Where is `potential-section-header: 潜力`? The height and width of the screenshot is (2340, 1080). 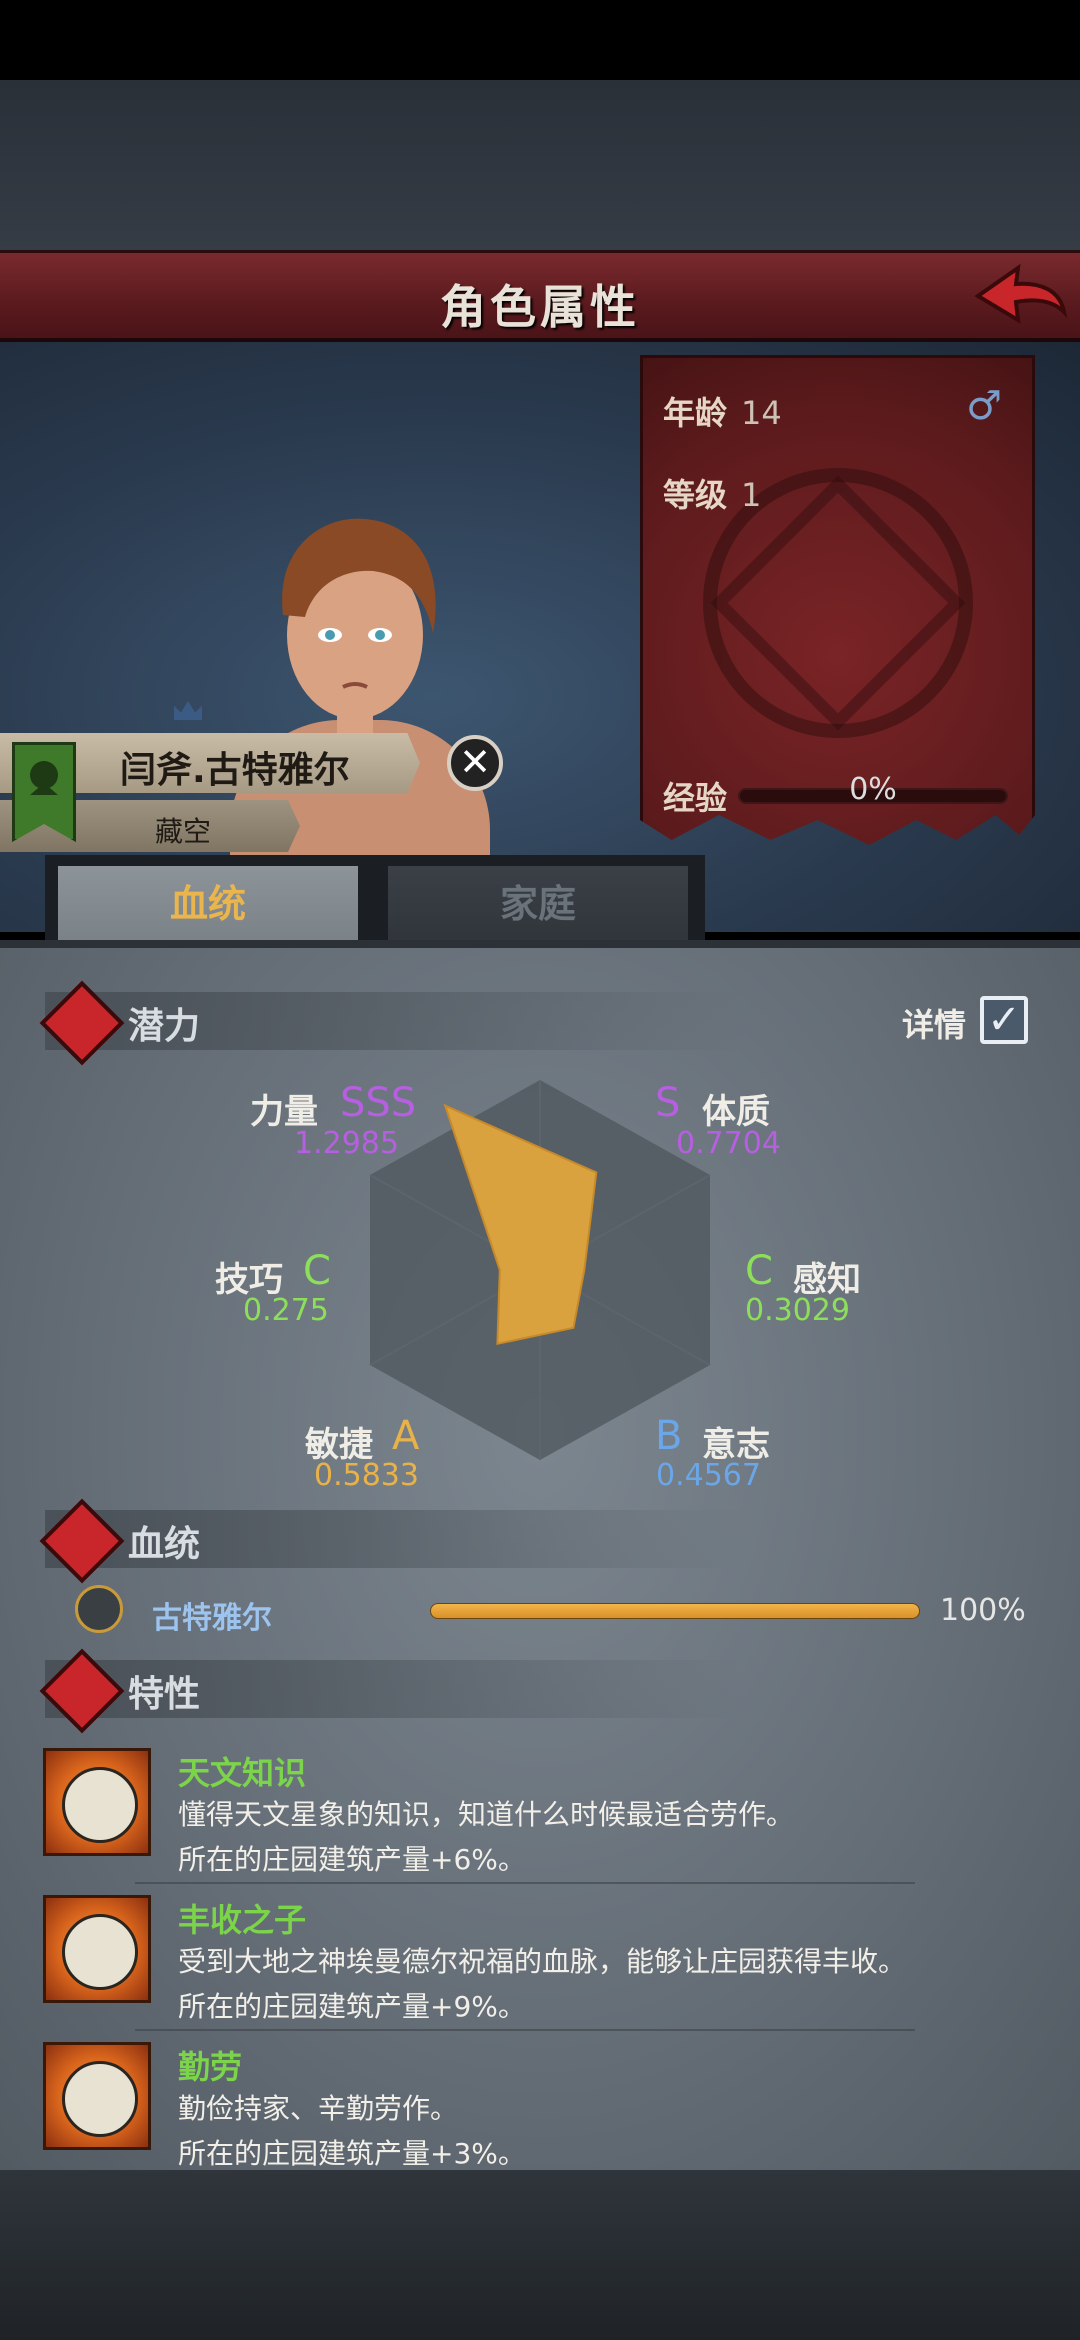
potential-section-header: 潜力 is located at coordinates (395, 1021).